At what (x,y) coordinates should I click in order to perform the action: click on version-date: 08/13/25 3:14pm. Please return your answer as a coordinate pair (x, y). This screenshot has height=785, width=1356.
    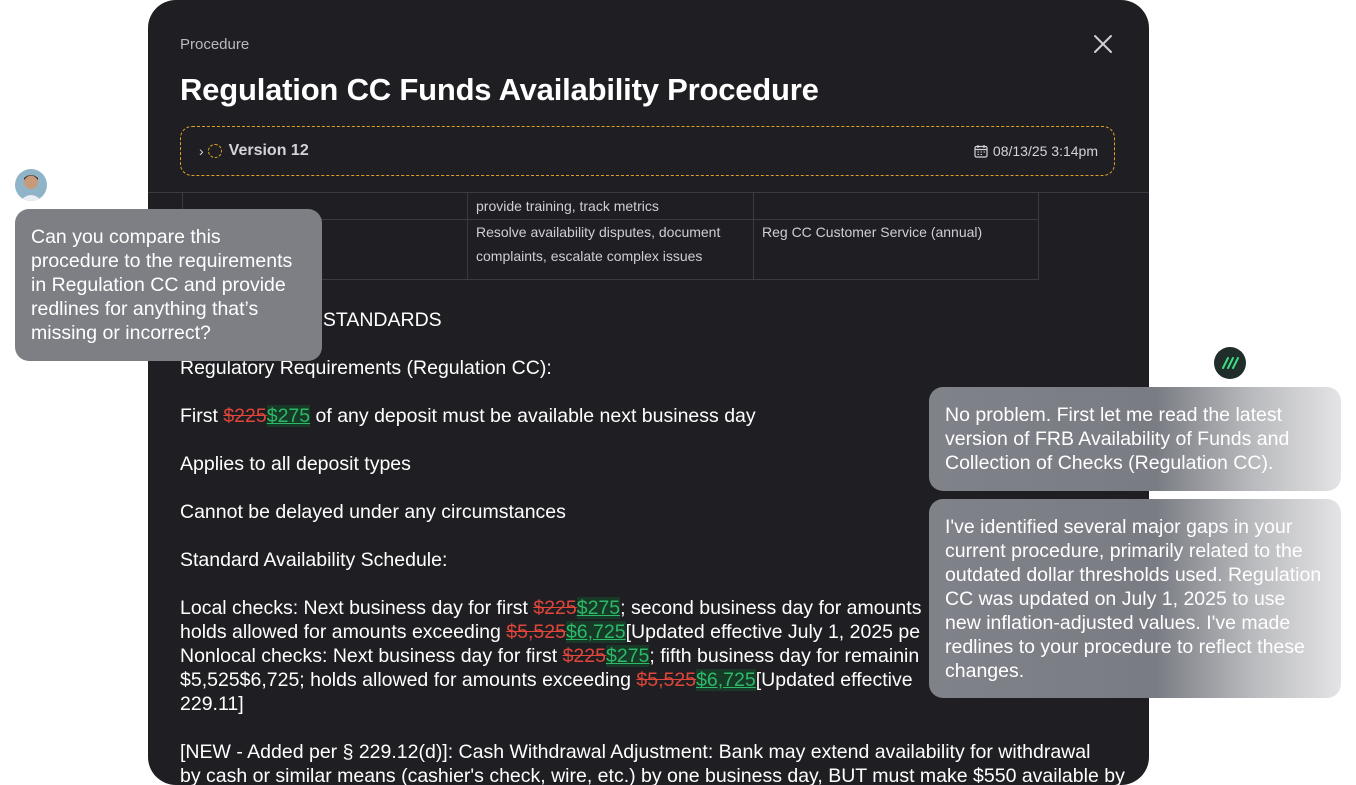
    Looking at the image, I should click on (1036, 151).